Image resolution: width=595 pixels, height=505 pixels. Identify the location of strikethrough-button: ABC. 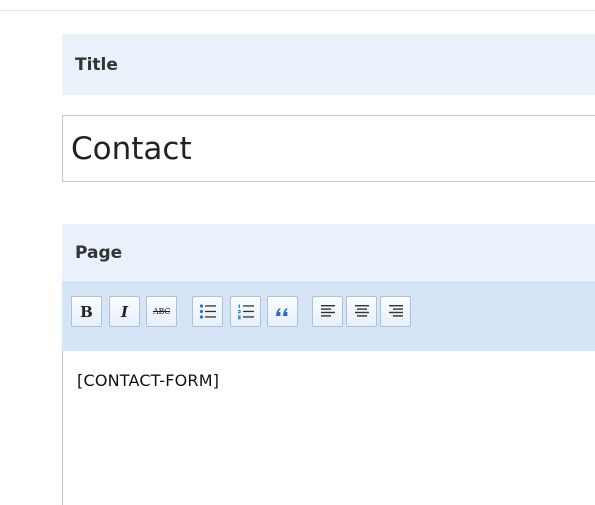
(161, 311).